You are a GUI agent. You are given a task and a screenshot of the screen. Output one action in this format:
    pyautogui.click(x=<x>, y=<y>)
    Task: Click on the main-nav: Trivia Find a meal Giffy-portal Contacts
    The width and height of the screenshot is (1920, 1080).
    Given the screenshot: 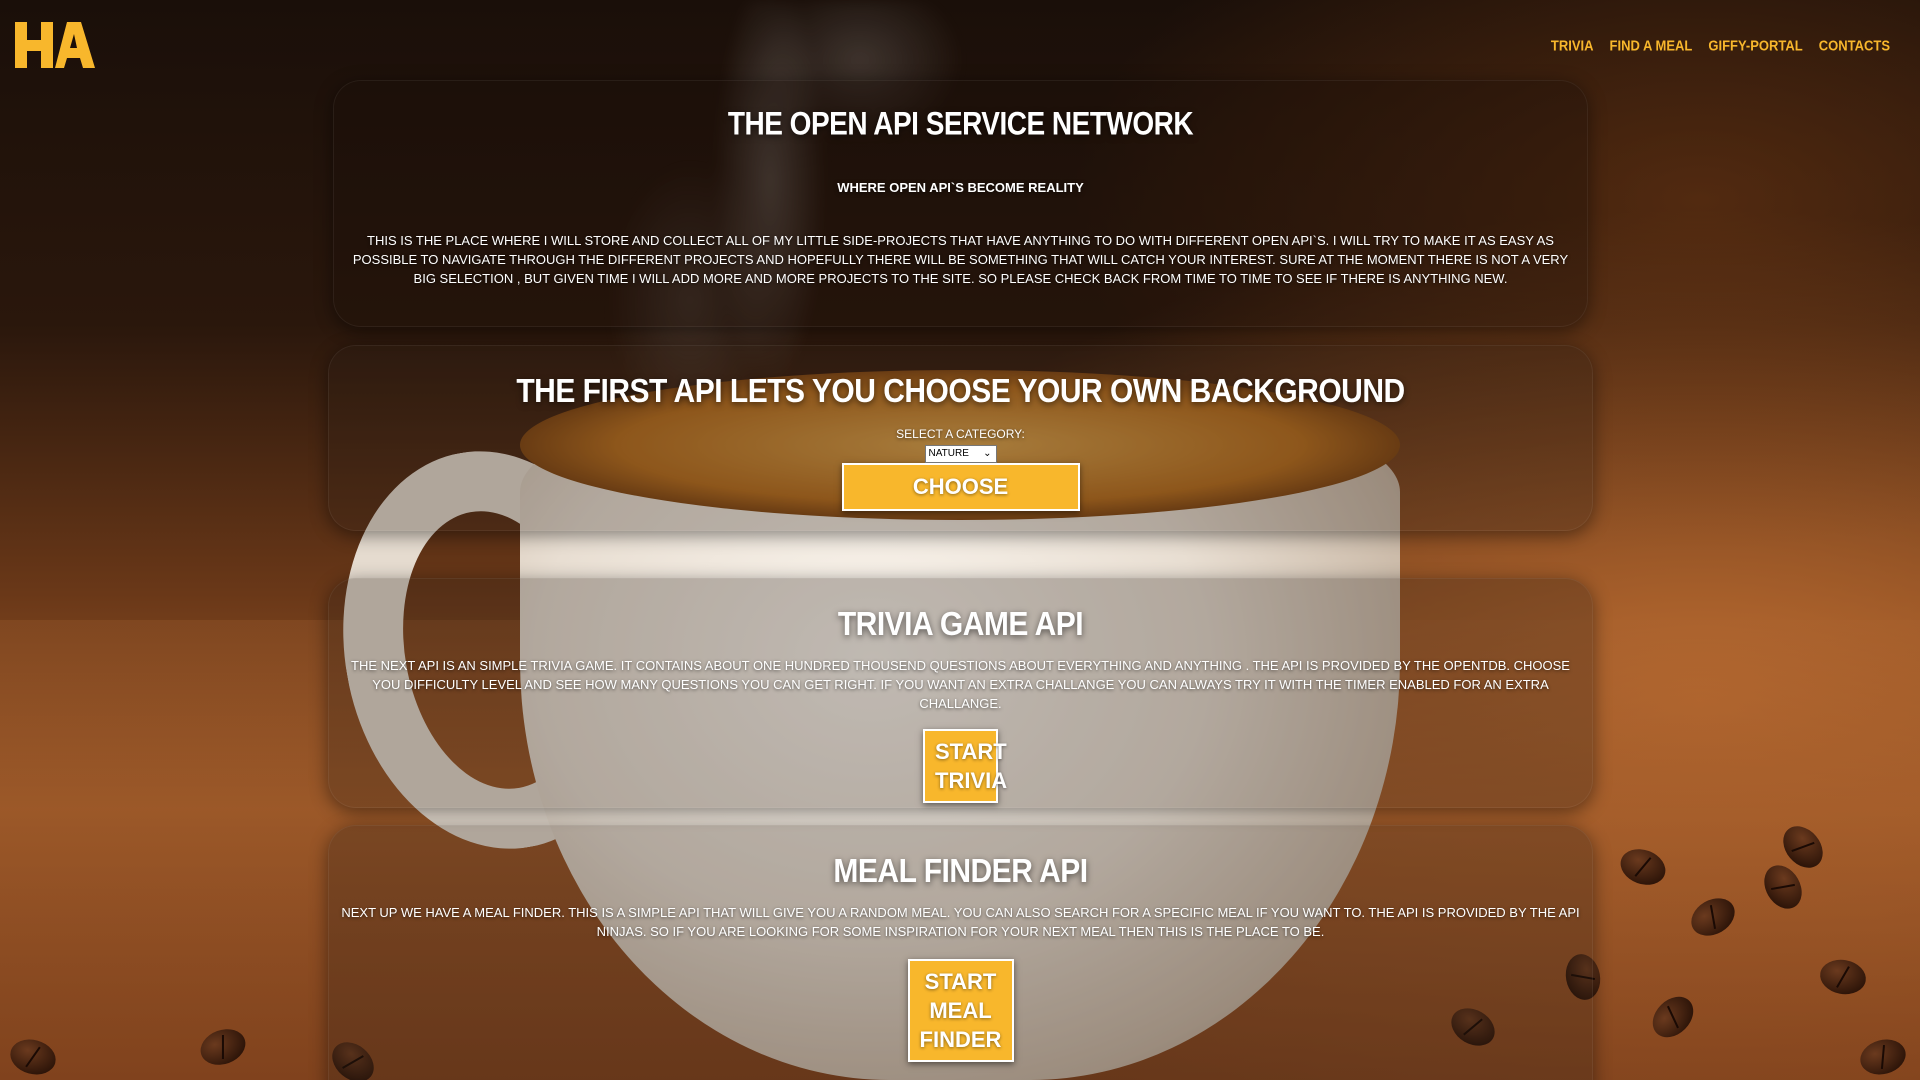 What is the action you would take?
    pyautogui.click(x=1720, y=45)
    